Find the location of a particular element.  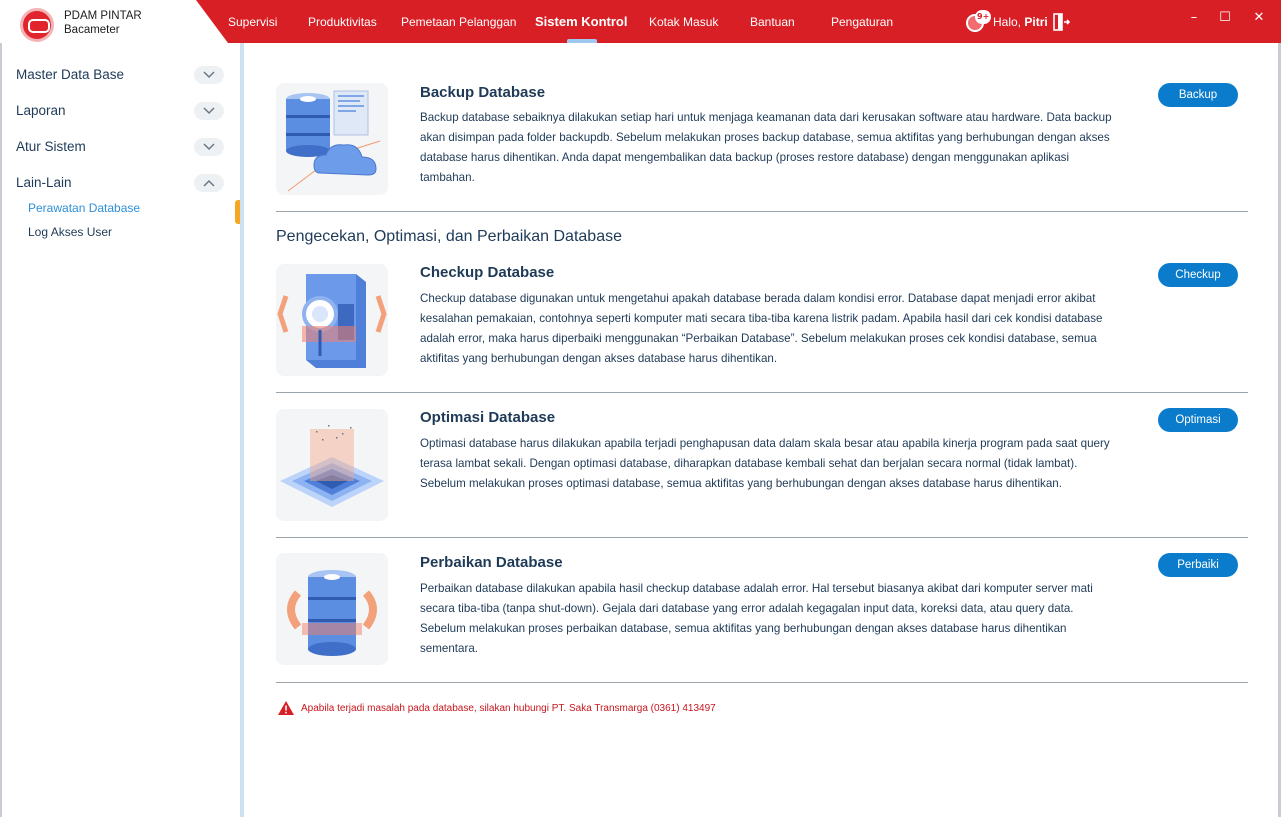

nav-pemetaan-pelanggan: Pemetaan Pelanggan is located at coordinates (458, 22).